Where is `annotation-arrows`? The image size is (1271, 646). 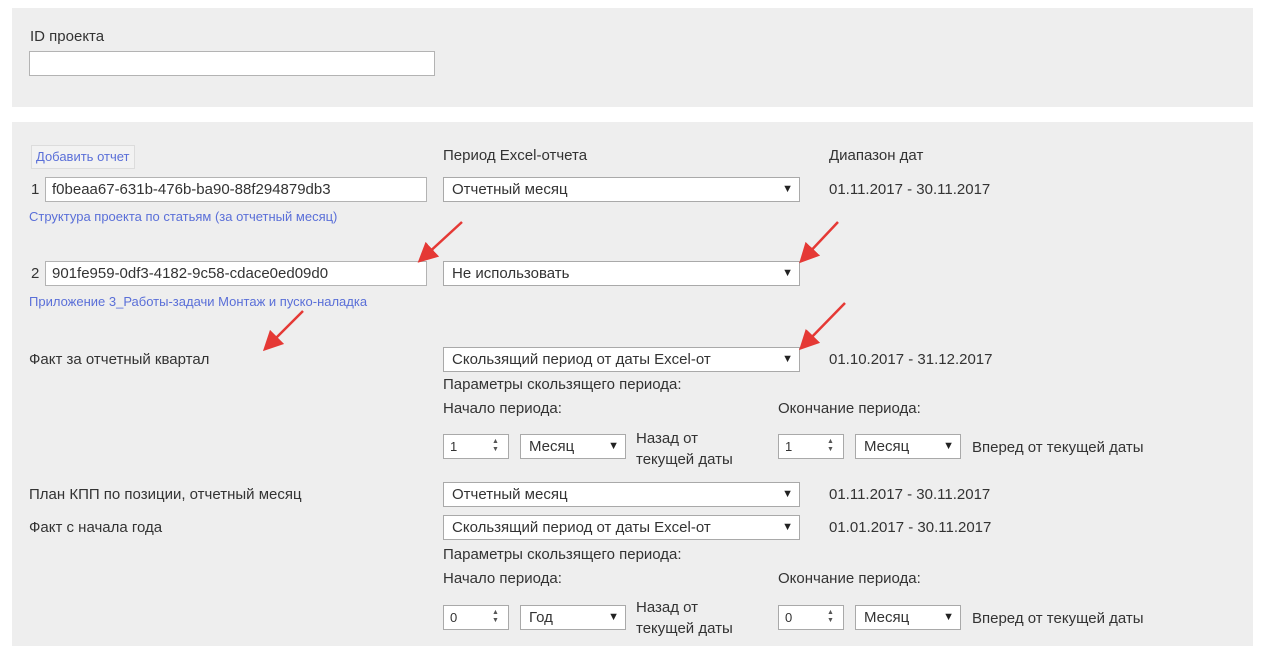
annotation-arrows is located at coordinates (554, 286).